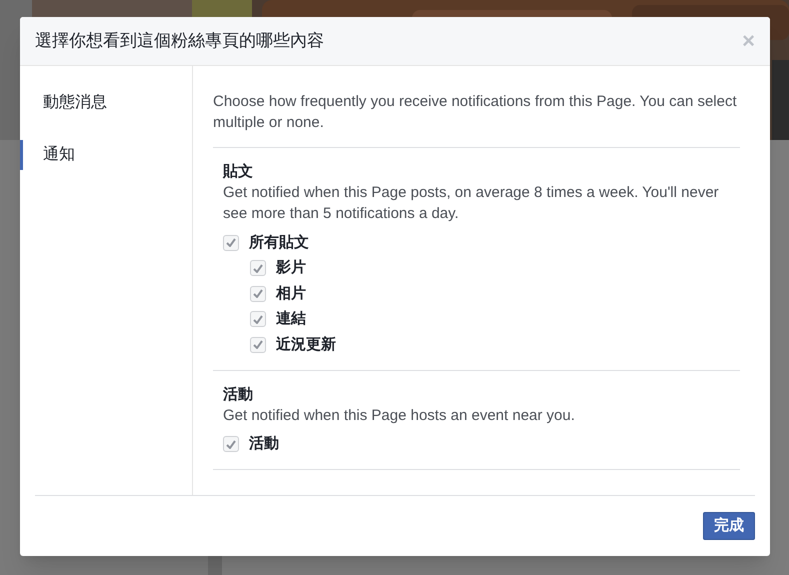 The width and height of the screenshot is (789, 575). What do you see at coordinates (106, 155) in the screenshot?
I see `nav-item: 通知` at bounding box center [106, 155].